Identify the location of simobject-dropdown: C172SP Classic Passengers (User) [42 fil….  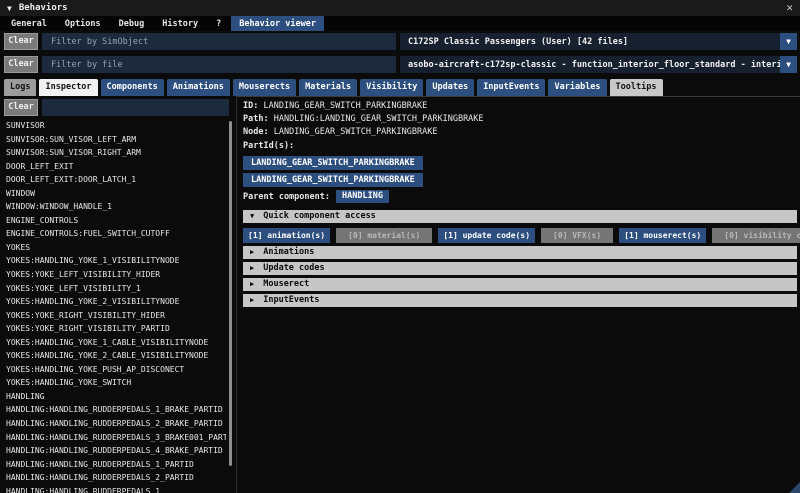
(598, 41).